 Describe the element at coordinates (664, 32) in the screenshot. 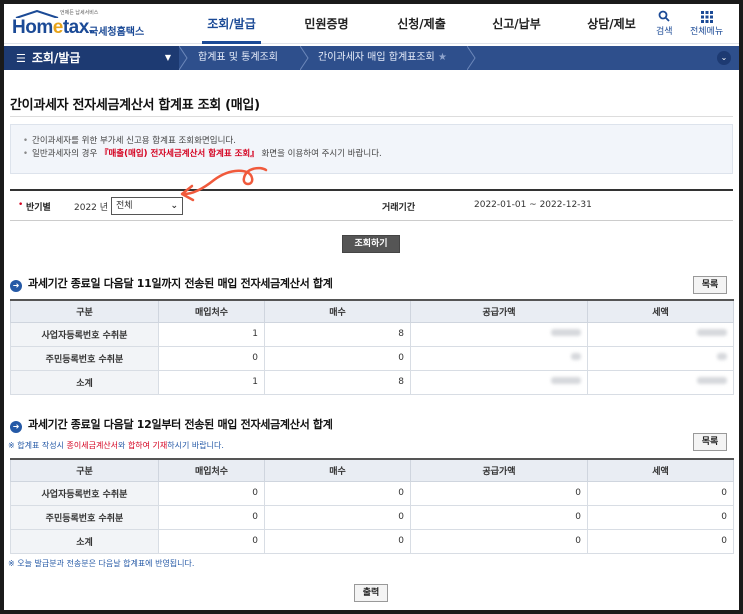

I see `search-label: 검색` at that location.